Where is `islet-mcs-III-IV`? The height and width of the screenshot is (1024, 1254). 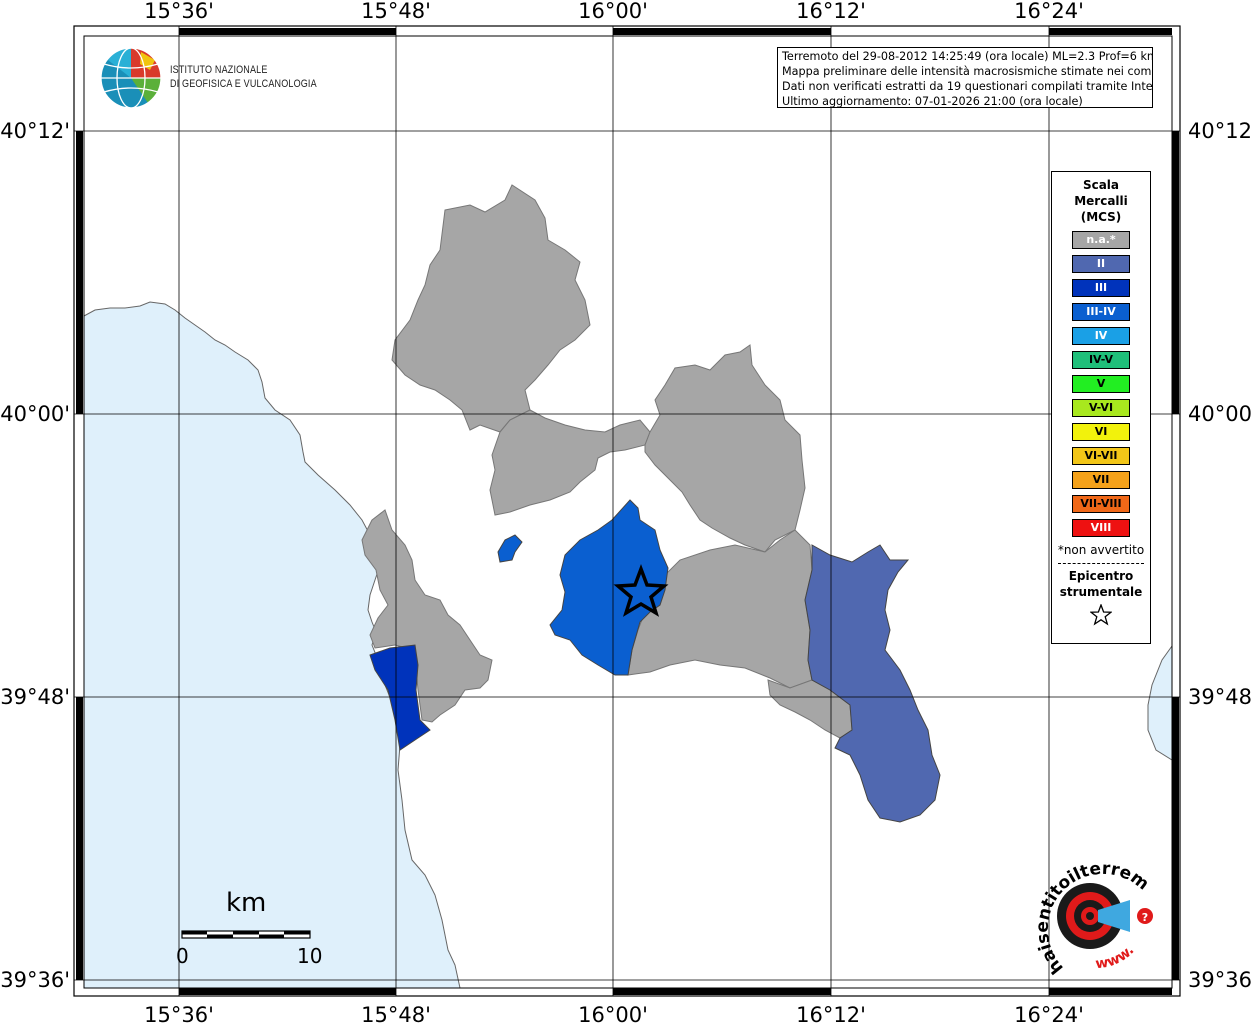 islet-mcs-III-IV is located at coordinates (510, 548).